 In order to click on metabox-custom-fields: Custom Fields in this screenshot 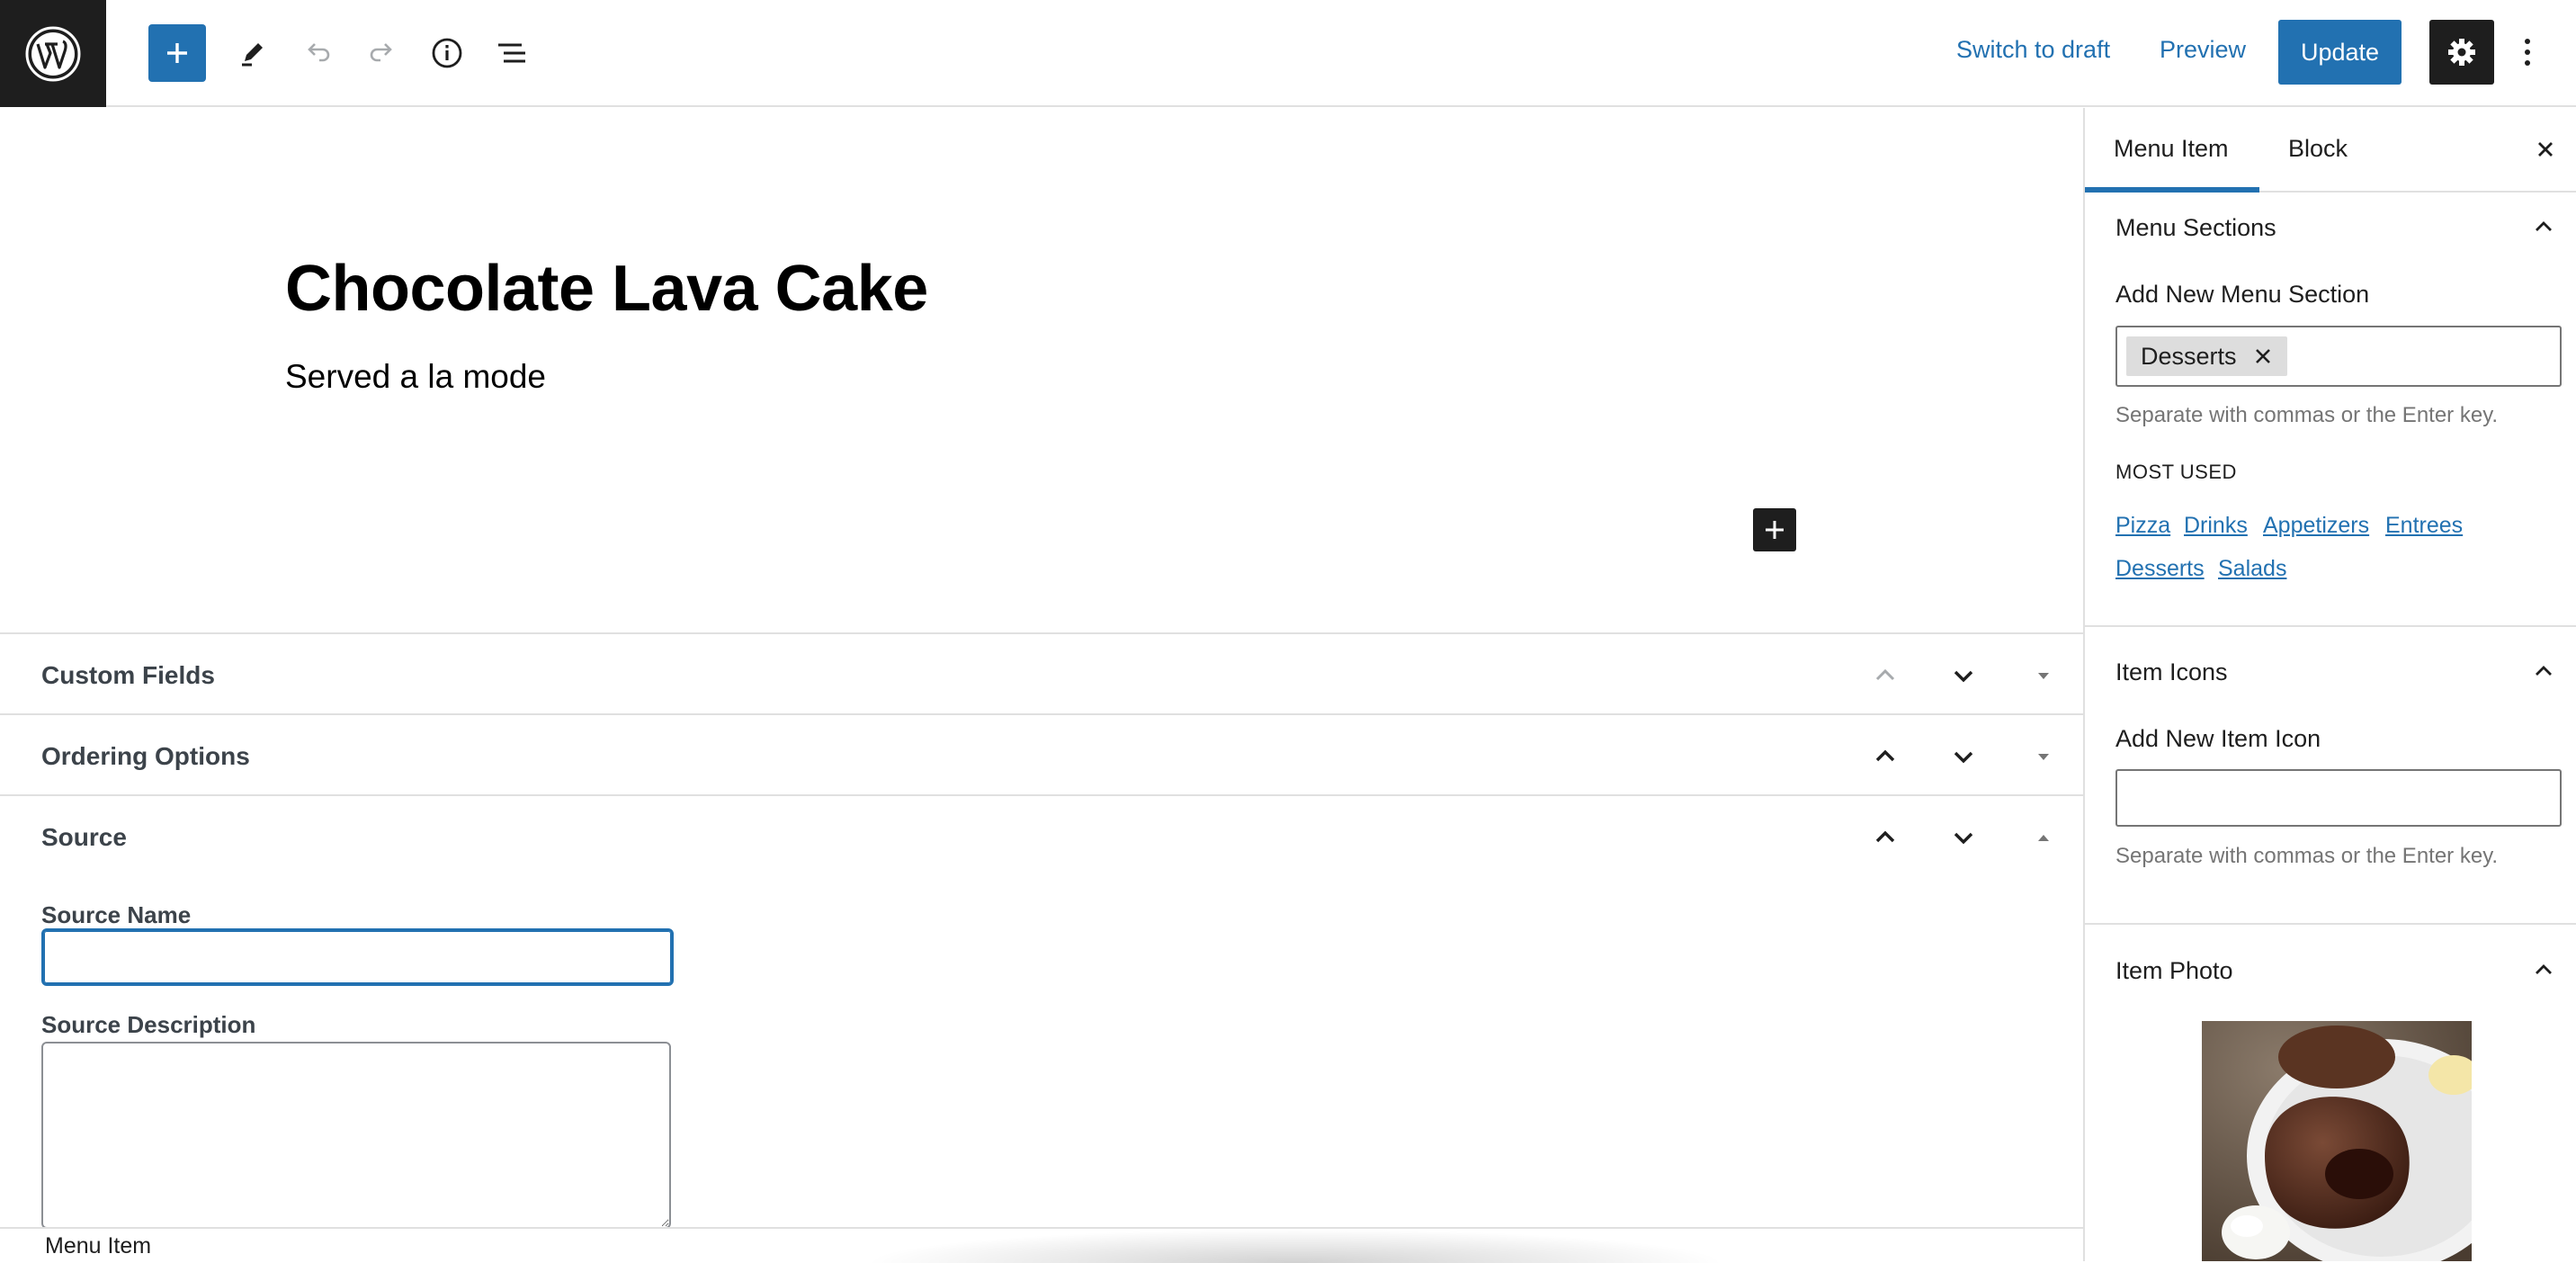, I will do `click(1041, 672)`.